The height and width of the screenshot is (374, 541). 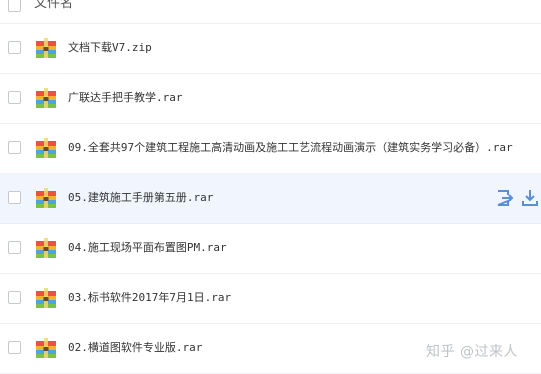 What do you see at coordinates (270, 249) in the screenshot?
I see `file-row: 04.施工现场平面布置图PM.rar` at bounding box center [270, 249].